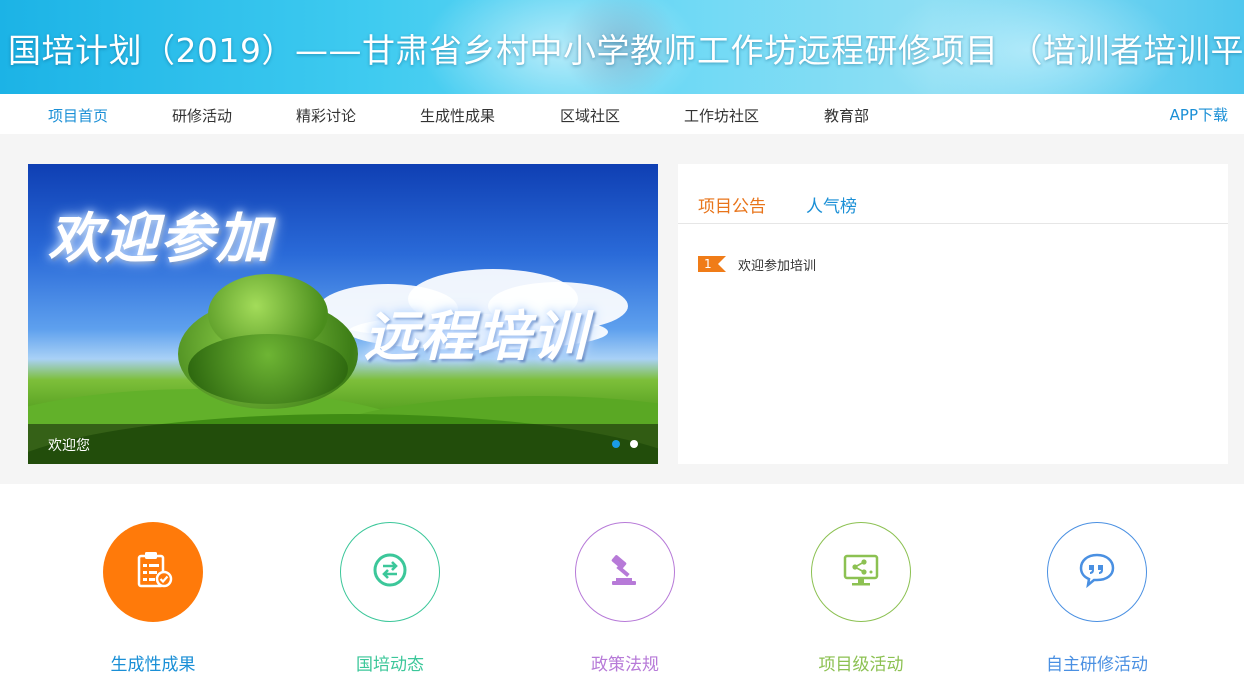 The image size is (1244, 700). Describe the element at coordinates (953, 194) in the screenshot. I see `notice-tabs: 项目公告 人气榜` at that location.